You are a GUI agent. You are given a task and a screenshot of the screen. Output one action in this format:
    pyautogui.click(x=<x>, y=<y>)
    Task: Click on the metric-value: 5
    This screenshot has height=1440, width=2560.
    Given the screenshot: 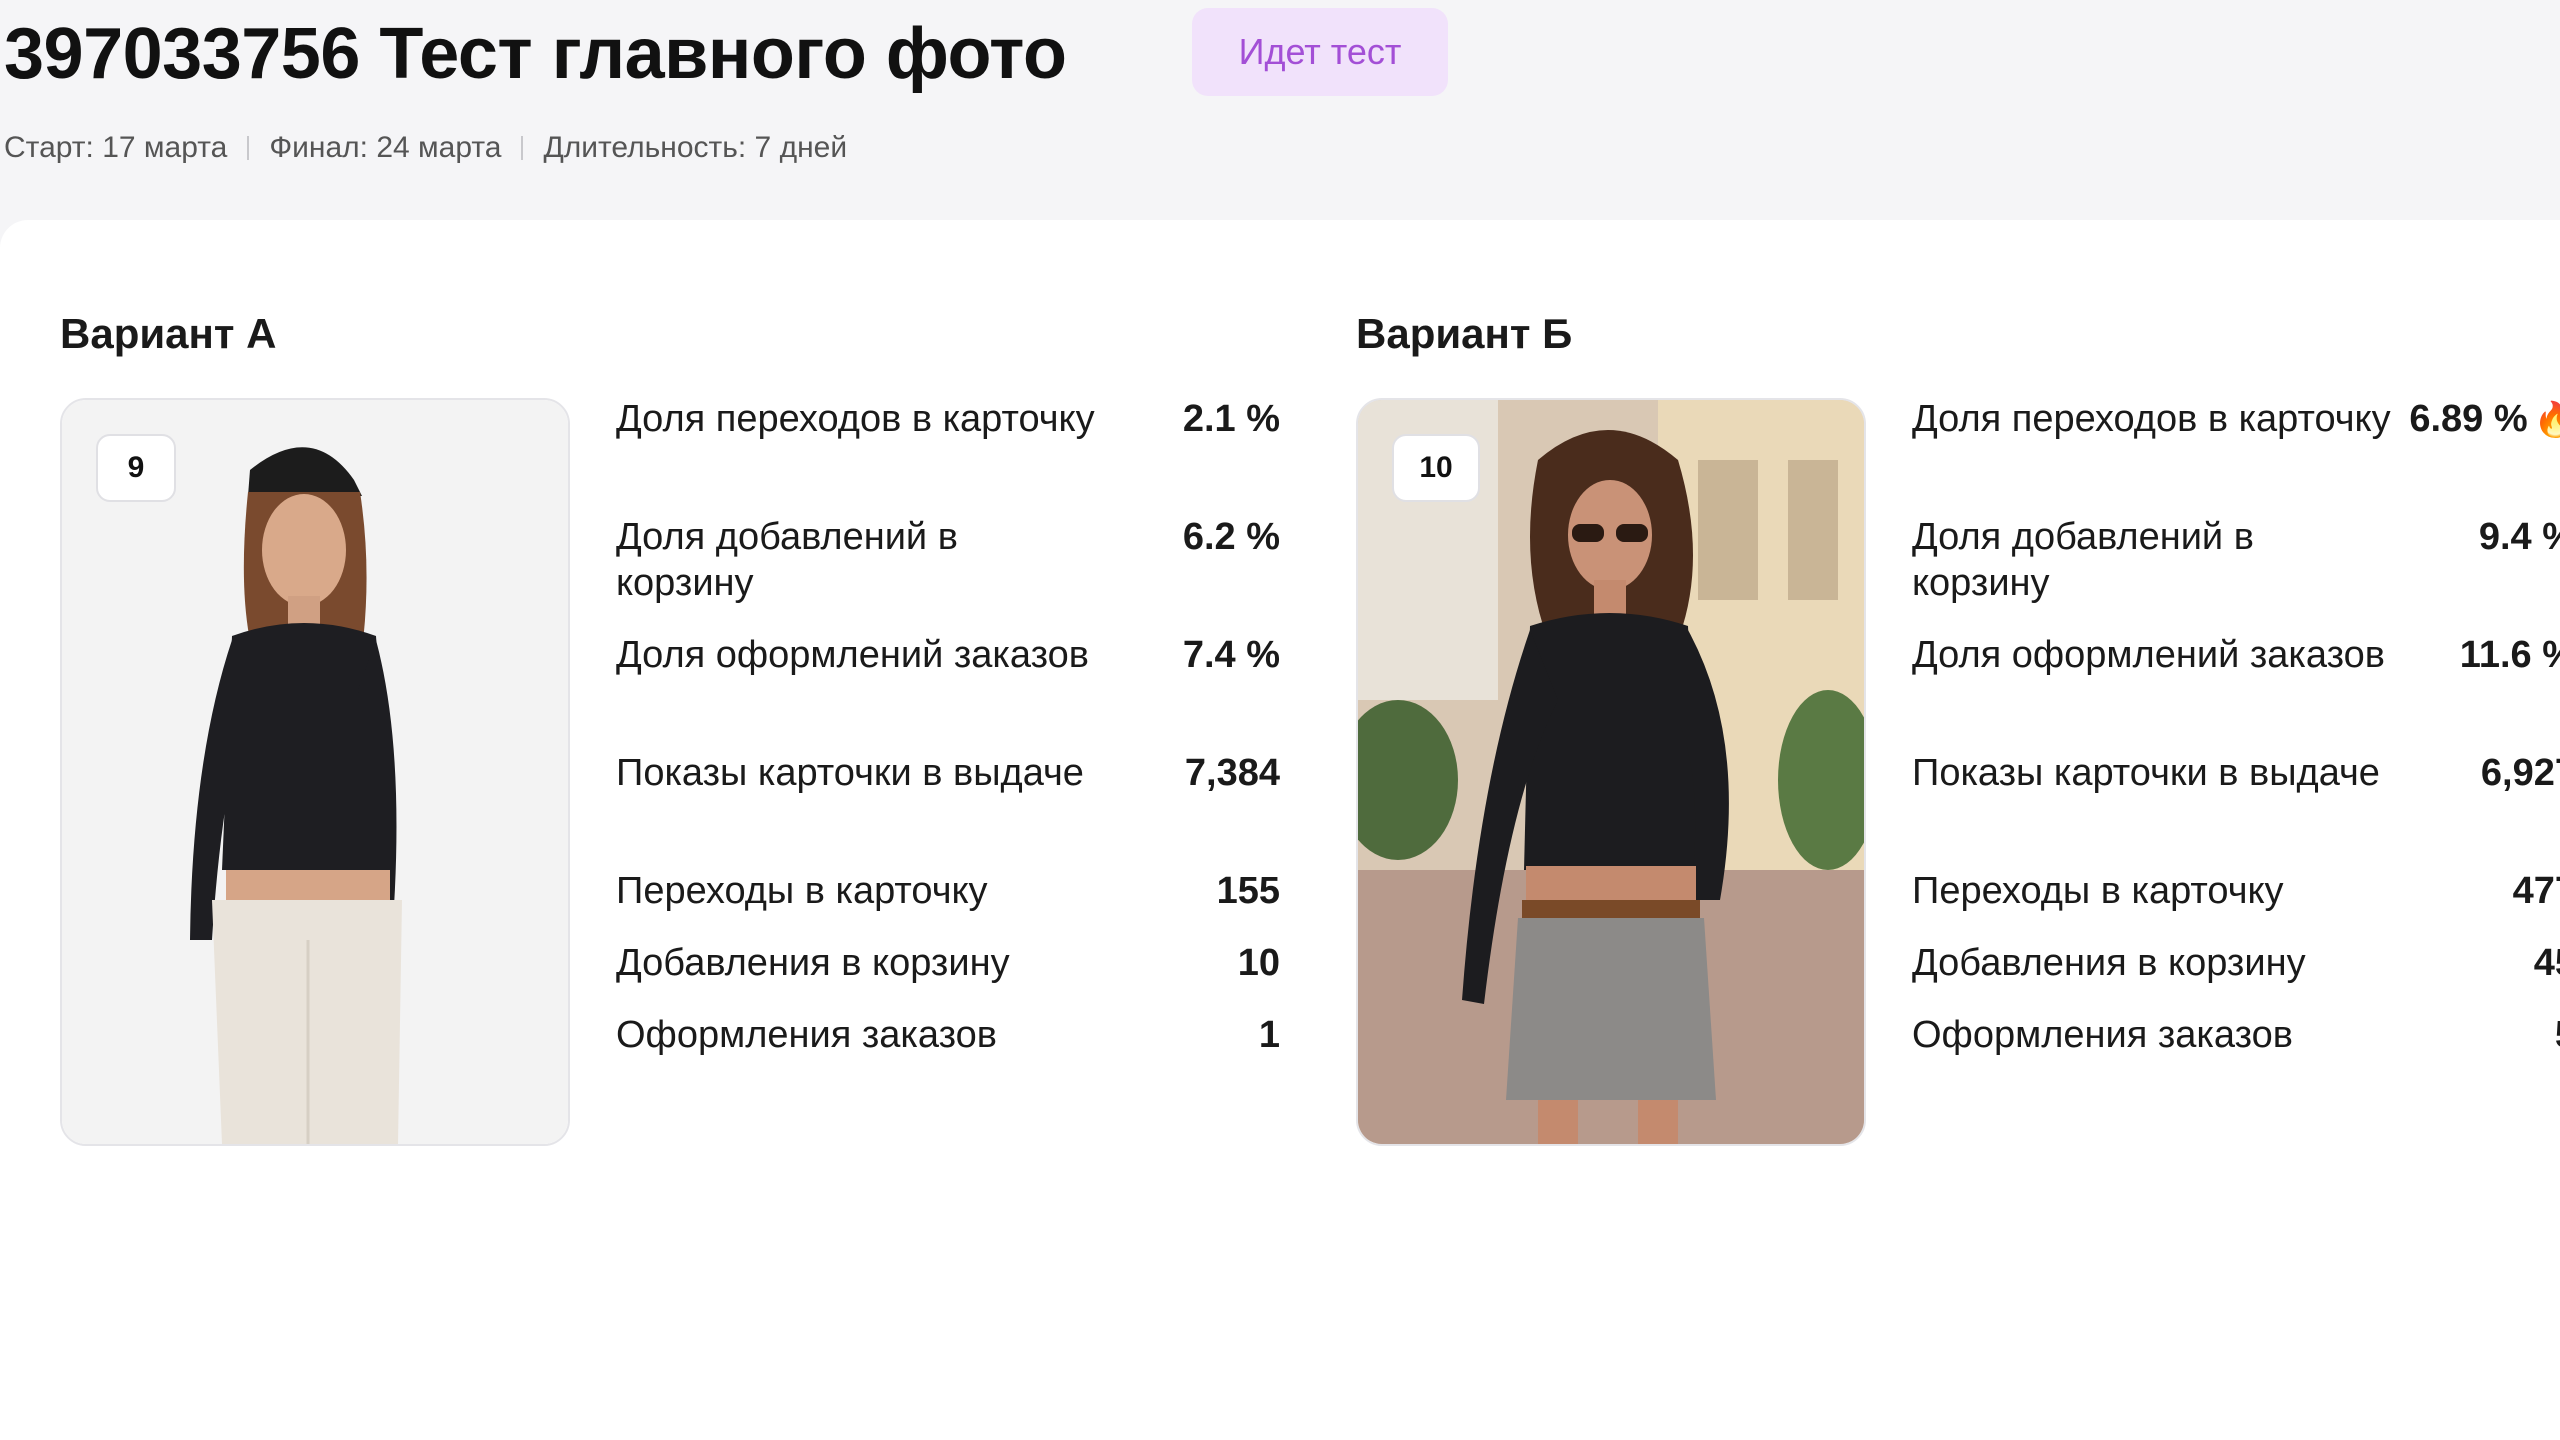 What is the action you would take?
    pyautogui.click(x=2557, y=1035)
    